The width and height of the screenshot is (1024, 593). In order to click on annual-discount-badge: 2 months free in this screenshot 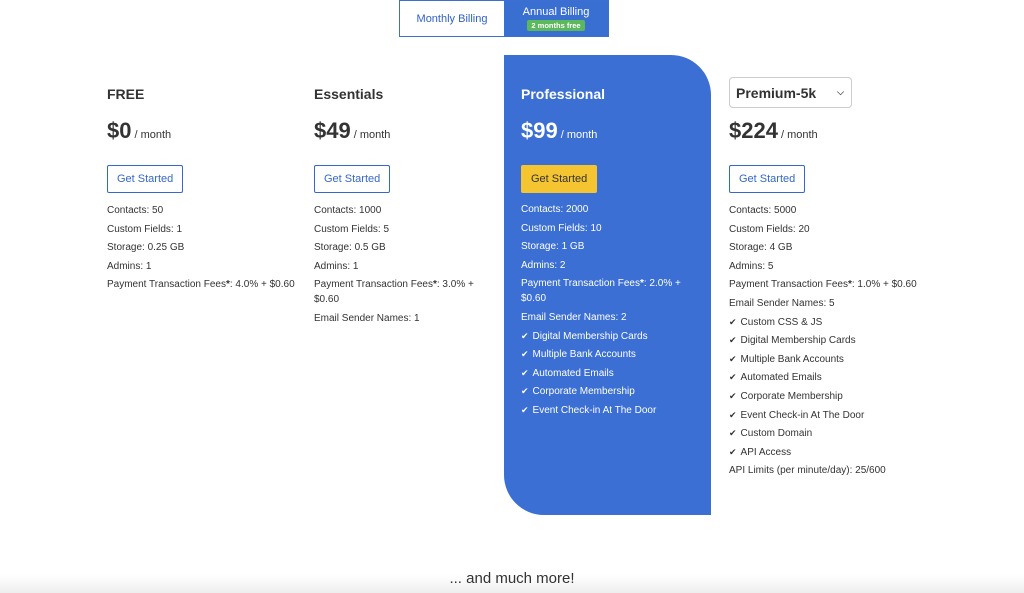, I will do `click(556, 25)`.